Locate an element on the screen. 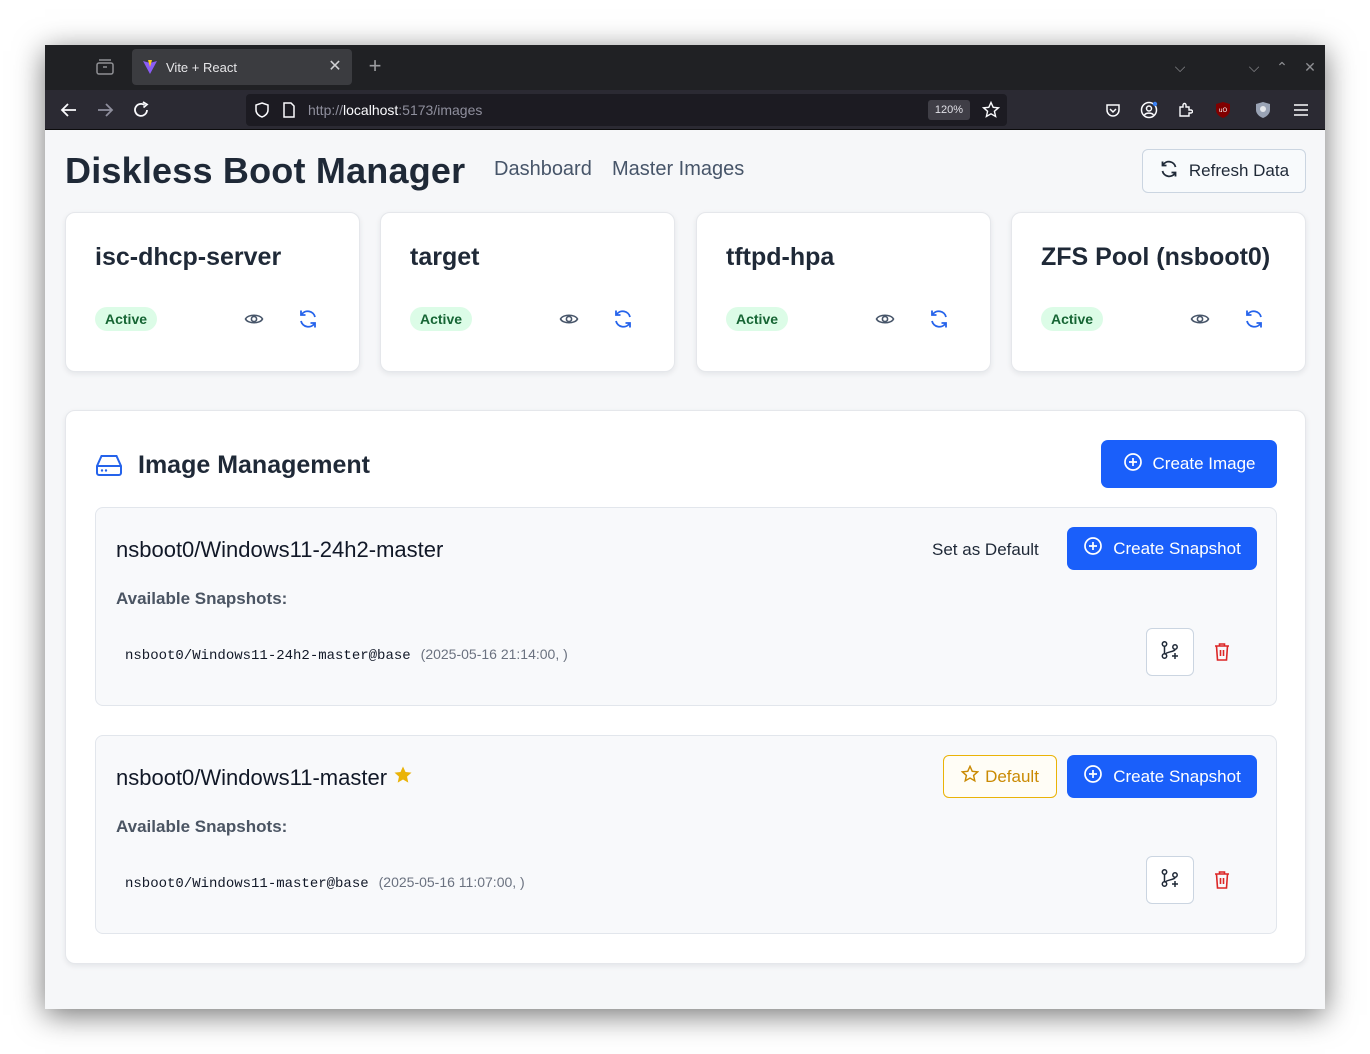  section-title: Image Management is located at coordinates (254, 465).